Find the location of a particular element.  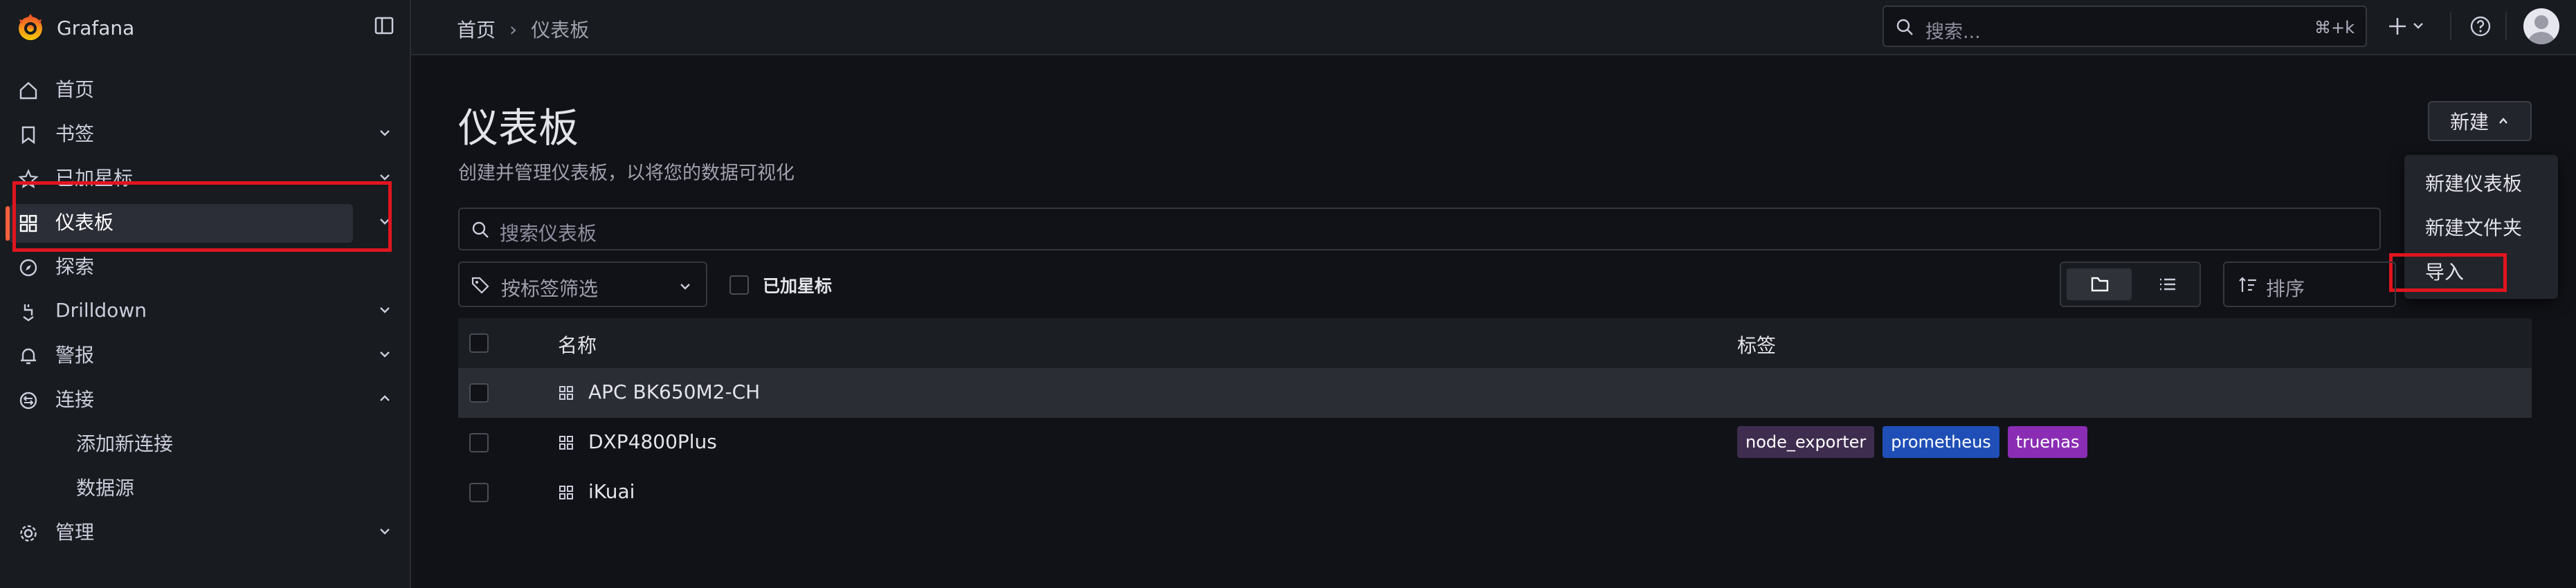

drilldown-icon is located at coordinates (28, 313).